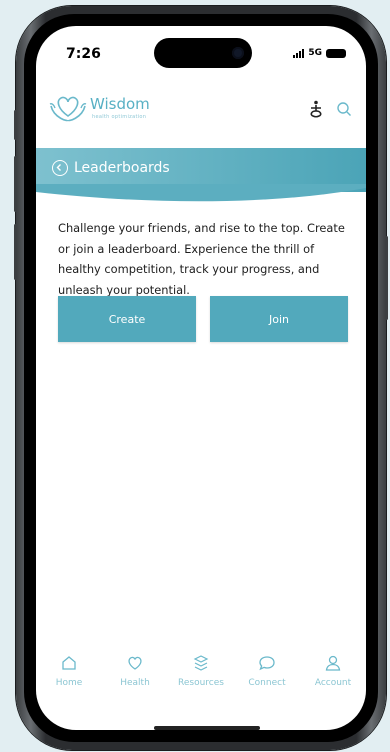 The width and height of the screenshot is (390, 752). What do you see at coordinates (135, 663) in the screenshot?
I see `heart-icon` at bounding box center [135, 663].